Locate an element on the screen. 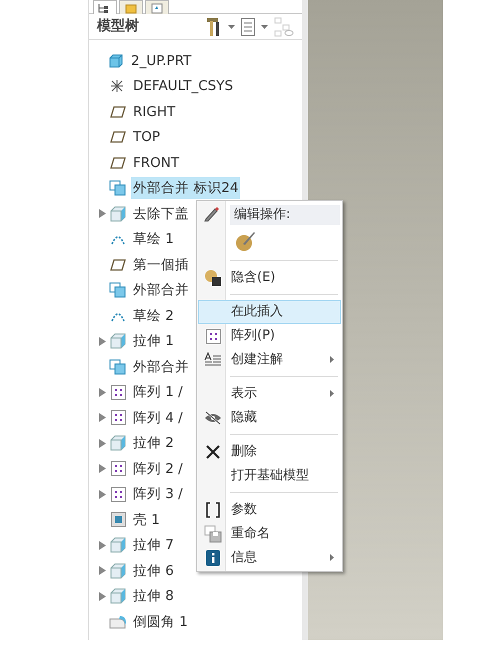 The height and width of the screenshot is (662, 482). tree-item: 阵列 4 / is located at coordinates (158, 417).